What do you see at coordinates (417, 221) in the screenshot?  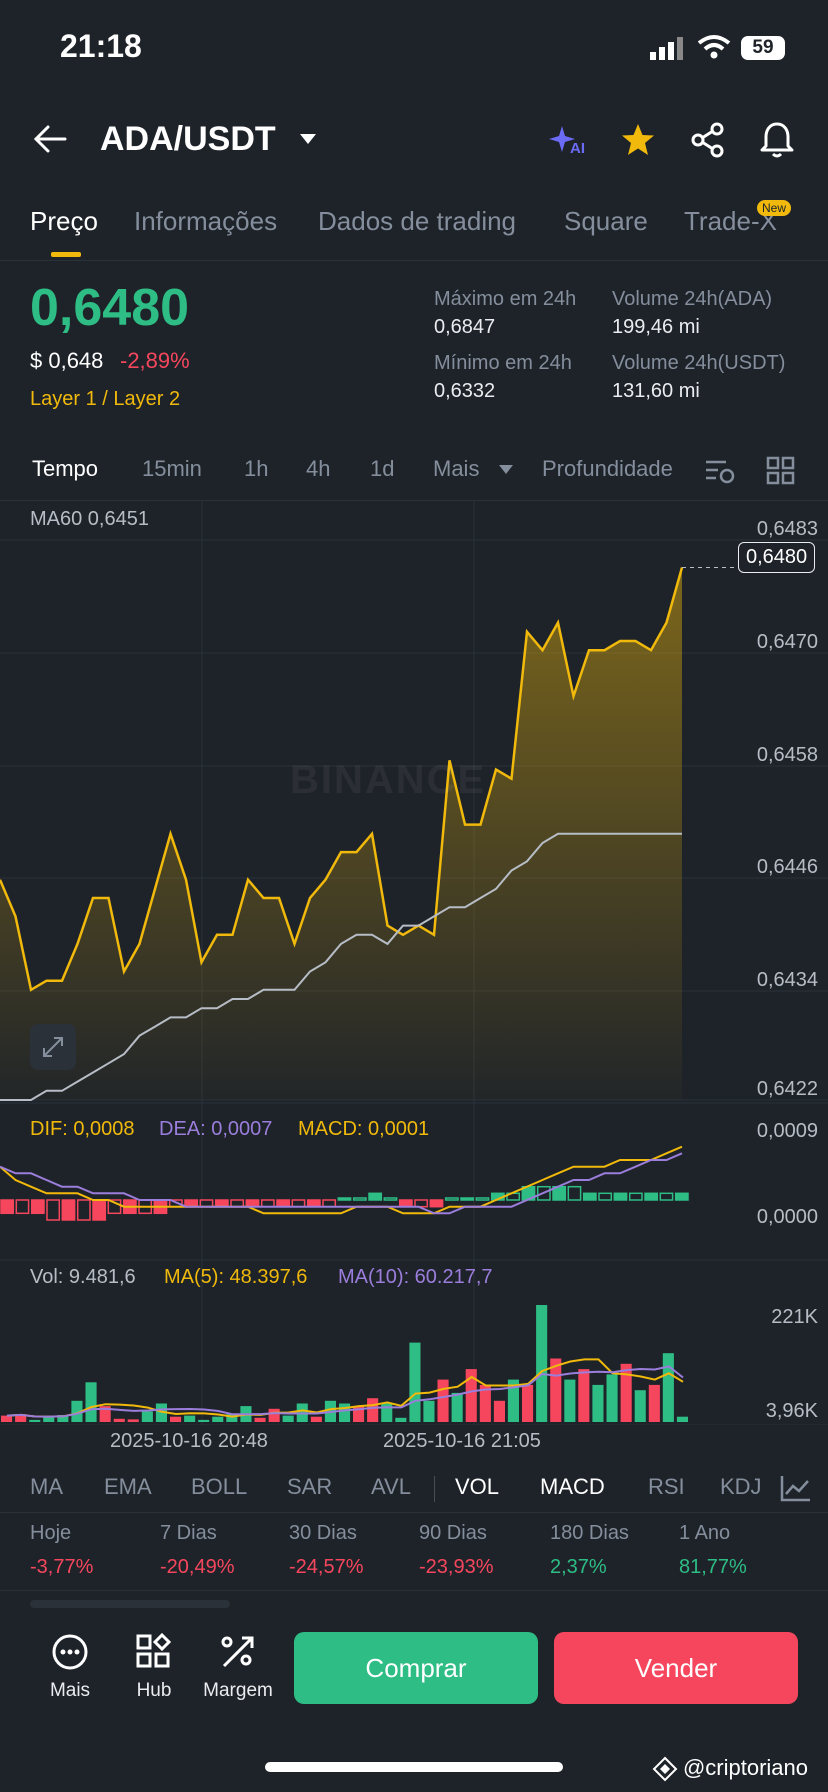 I see `tab-trading-data: Dados de trading` at bounding box center [417, 221].